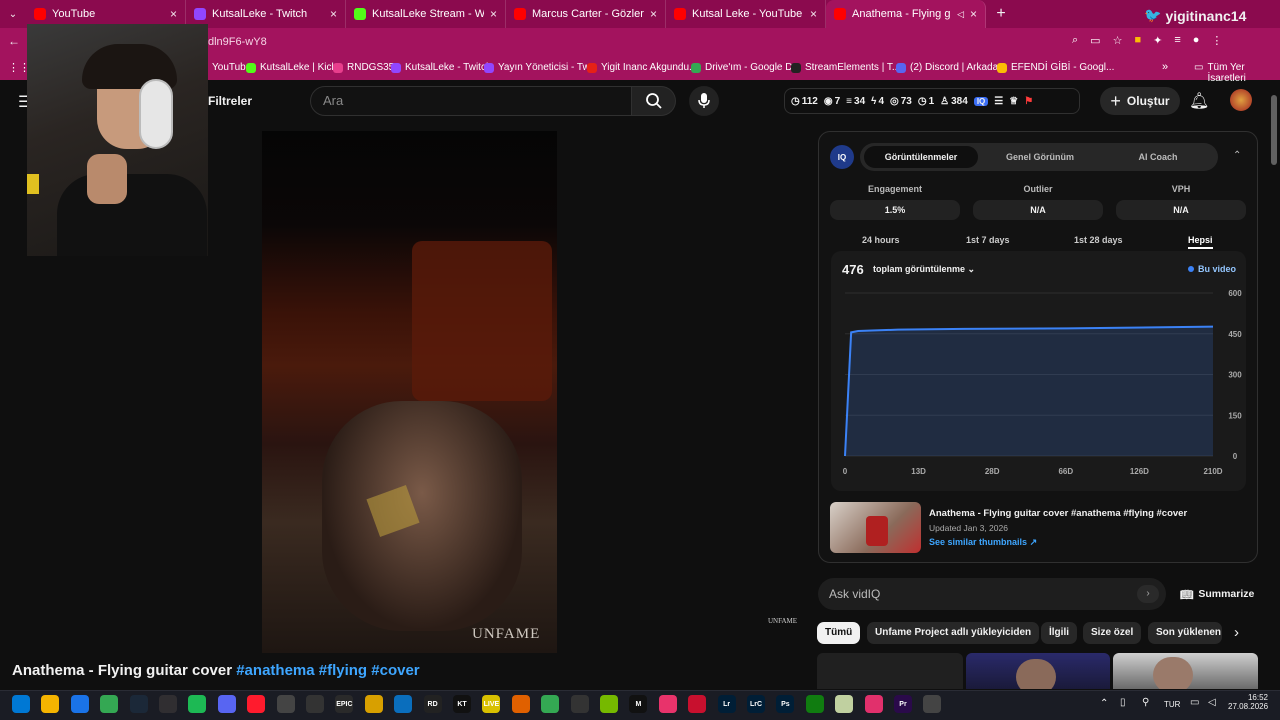 This screenshot has height=720, width=1280. What do you see at coordinates (1059, 633) in the screenshot?
I see `chip-related: İlgili` at bounding box center [1059, 633].